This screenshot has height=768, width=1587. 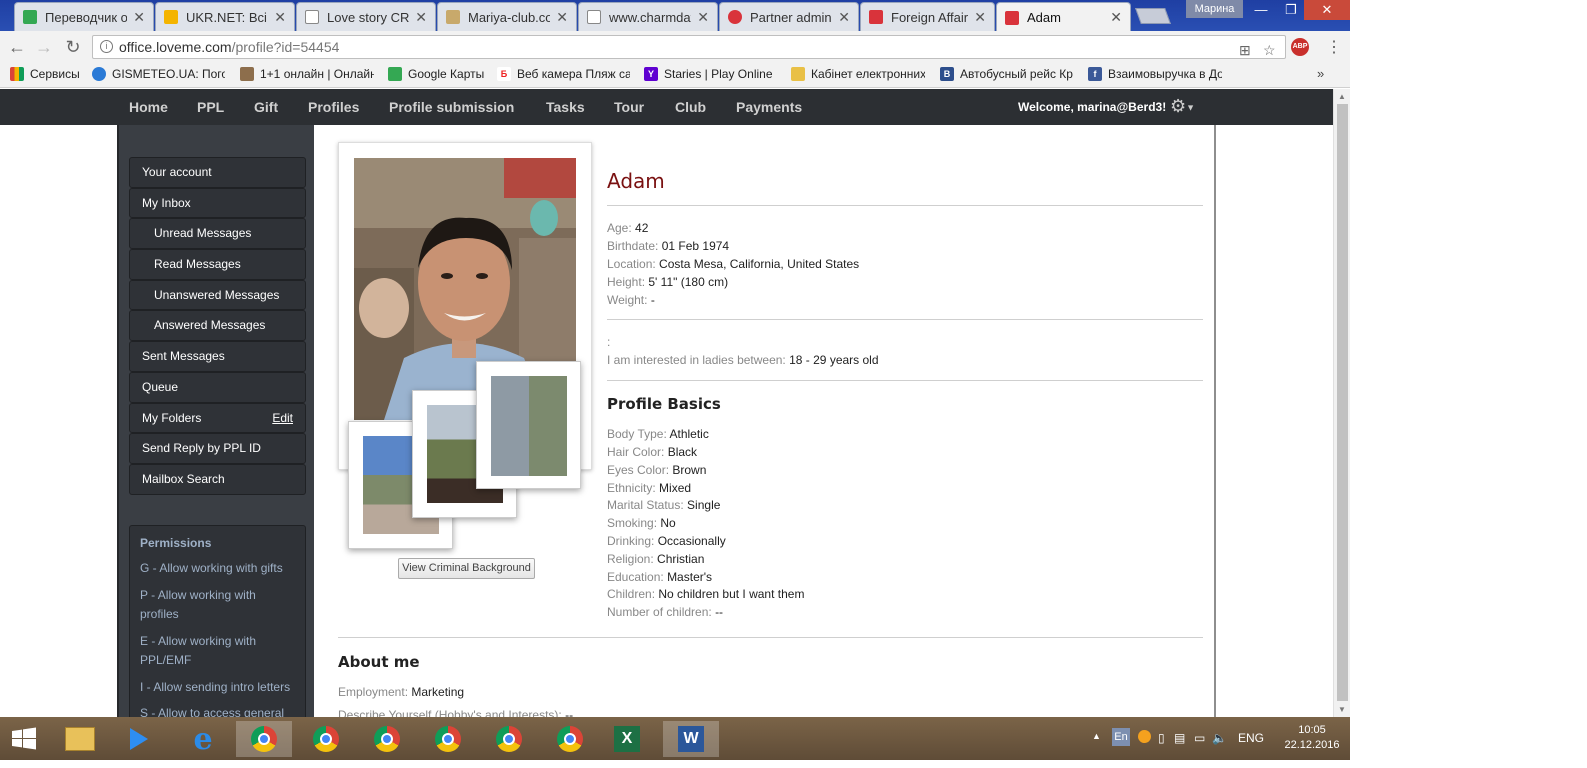 I want to click on sidebar-item-your-account: Your account, so click(x=217, y=172).